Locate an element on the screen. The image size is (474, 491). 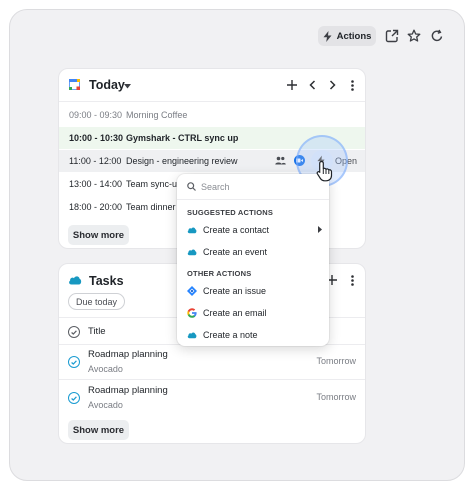
event-time: 10:00 - 10:30 is located at coordinates (96, 138).